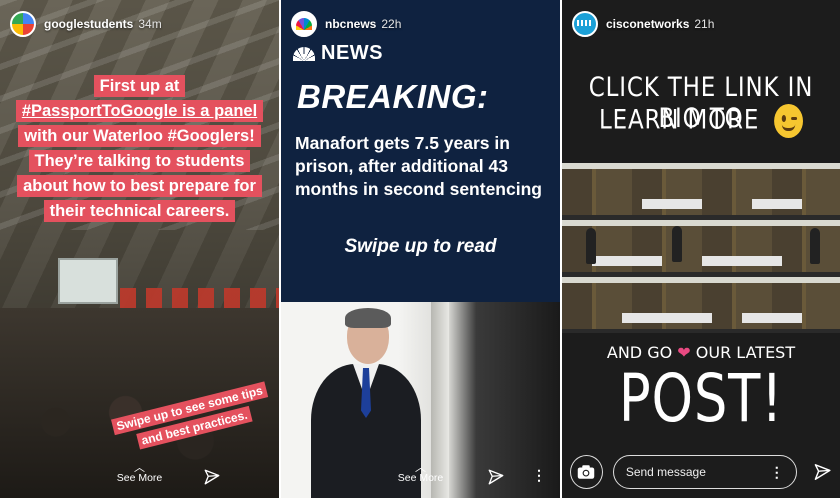 The image size is (840, 498). Describe the element at coordinates (647, 24) in the screenshot. I see `username: cisconetworks` at that location.